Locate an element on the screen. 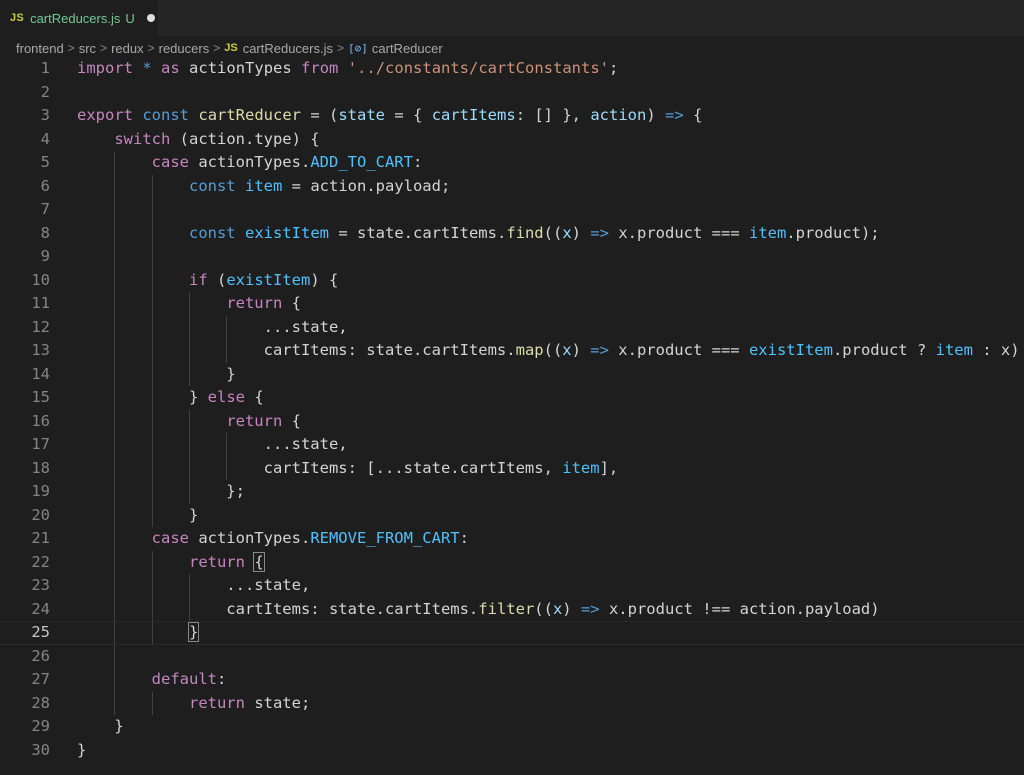  code-line: 29 } is located at coordinates (512, 727).